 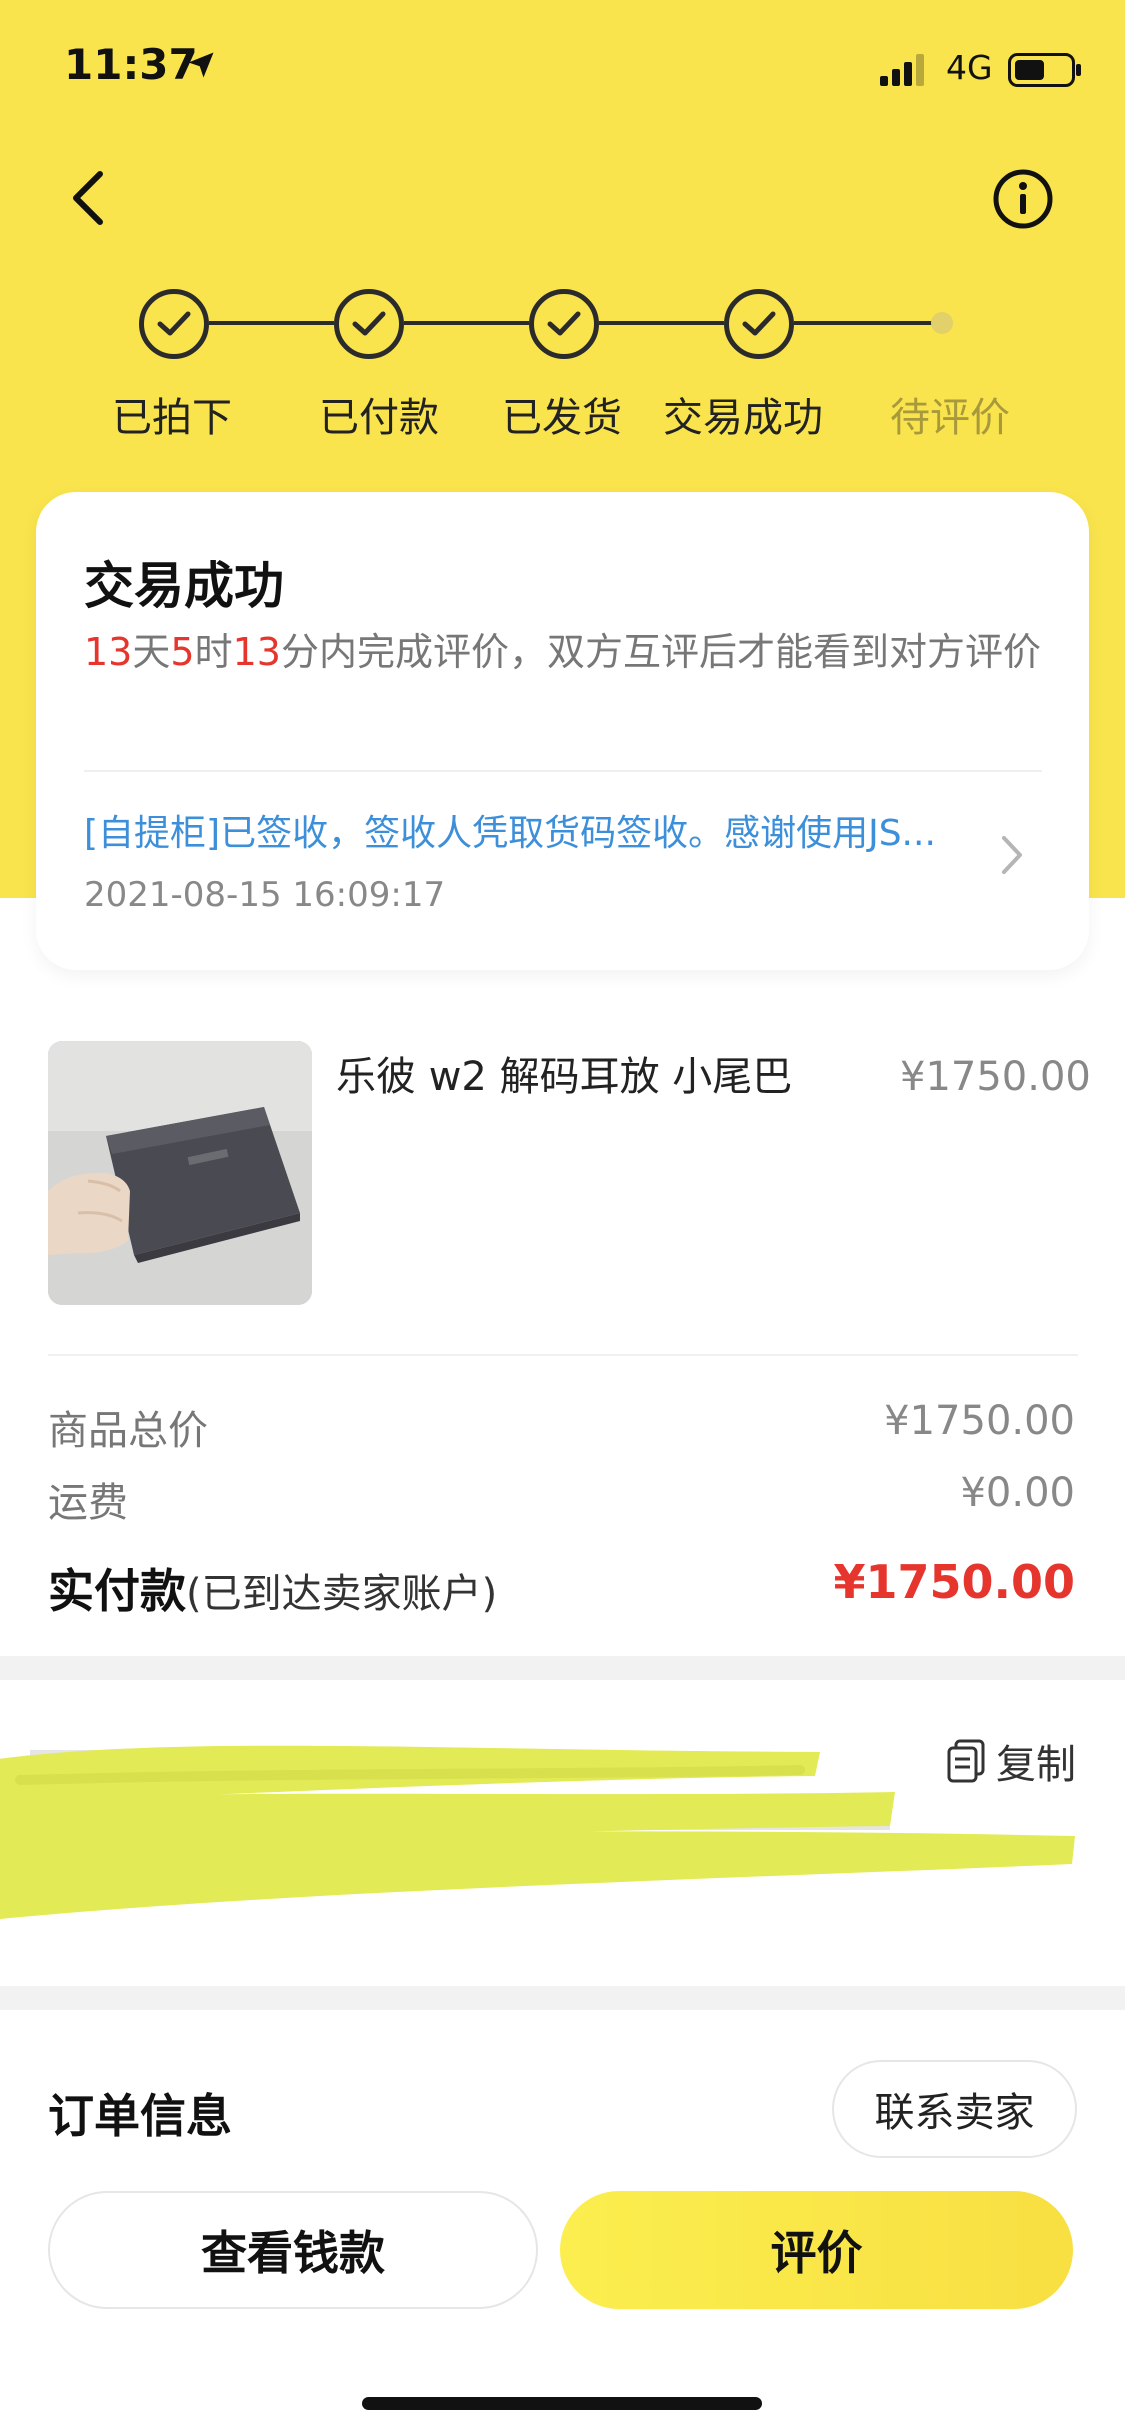 What do you see at coordinates (128, 1431) in the screenshot?
I see `subtotal-label: 商品总价` at bounding box center [128, 1431].